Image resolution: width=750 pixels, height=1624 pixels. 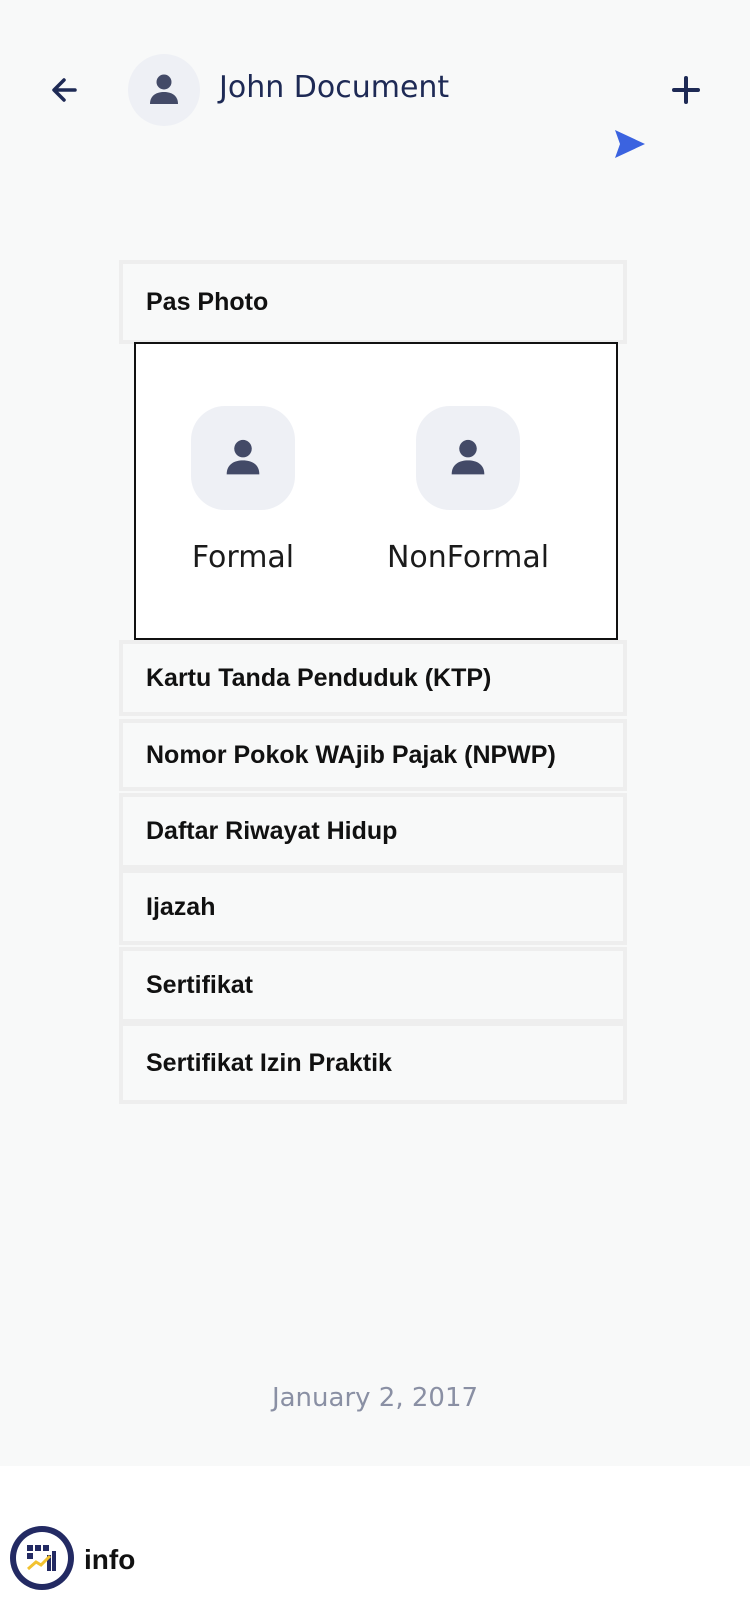 I want to click on footer: info, so click(x=375, y=1545).